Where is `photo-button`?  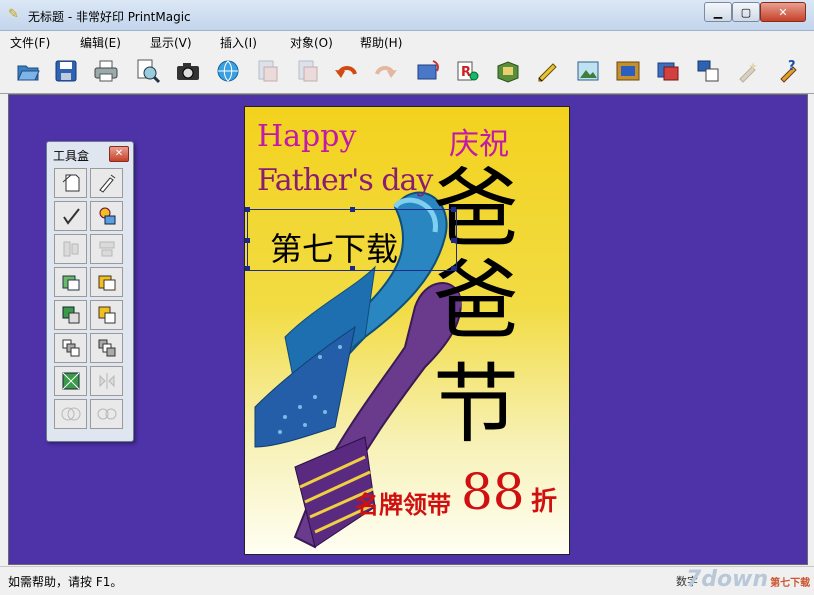 photo-button is located at coordinates (668, 71).